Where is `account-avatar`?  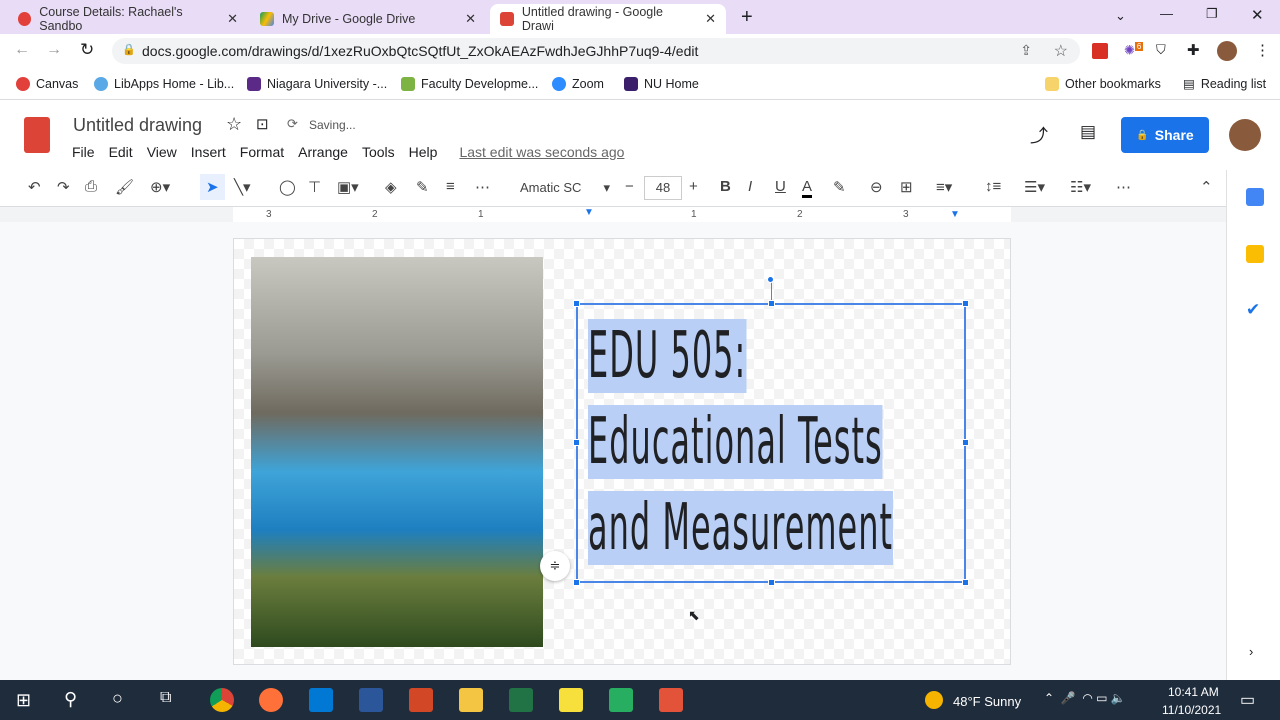 account-avatar is located at coordinates (1245, 135).